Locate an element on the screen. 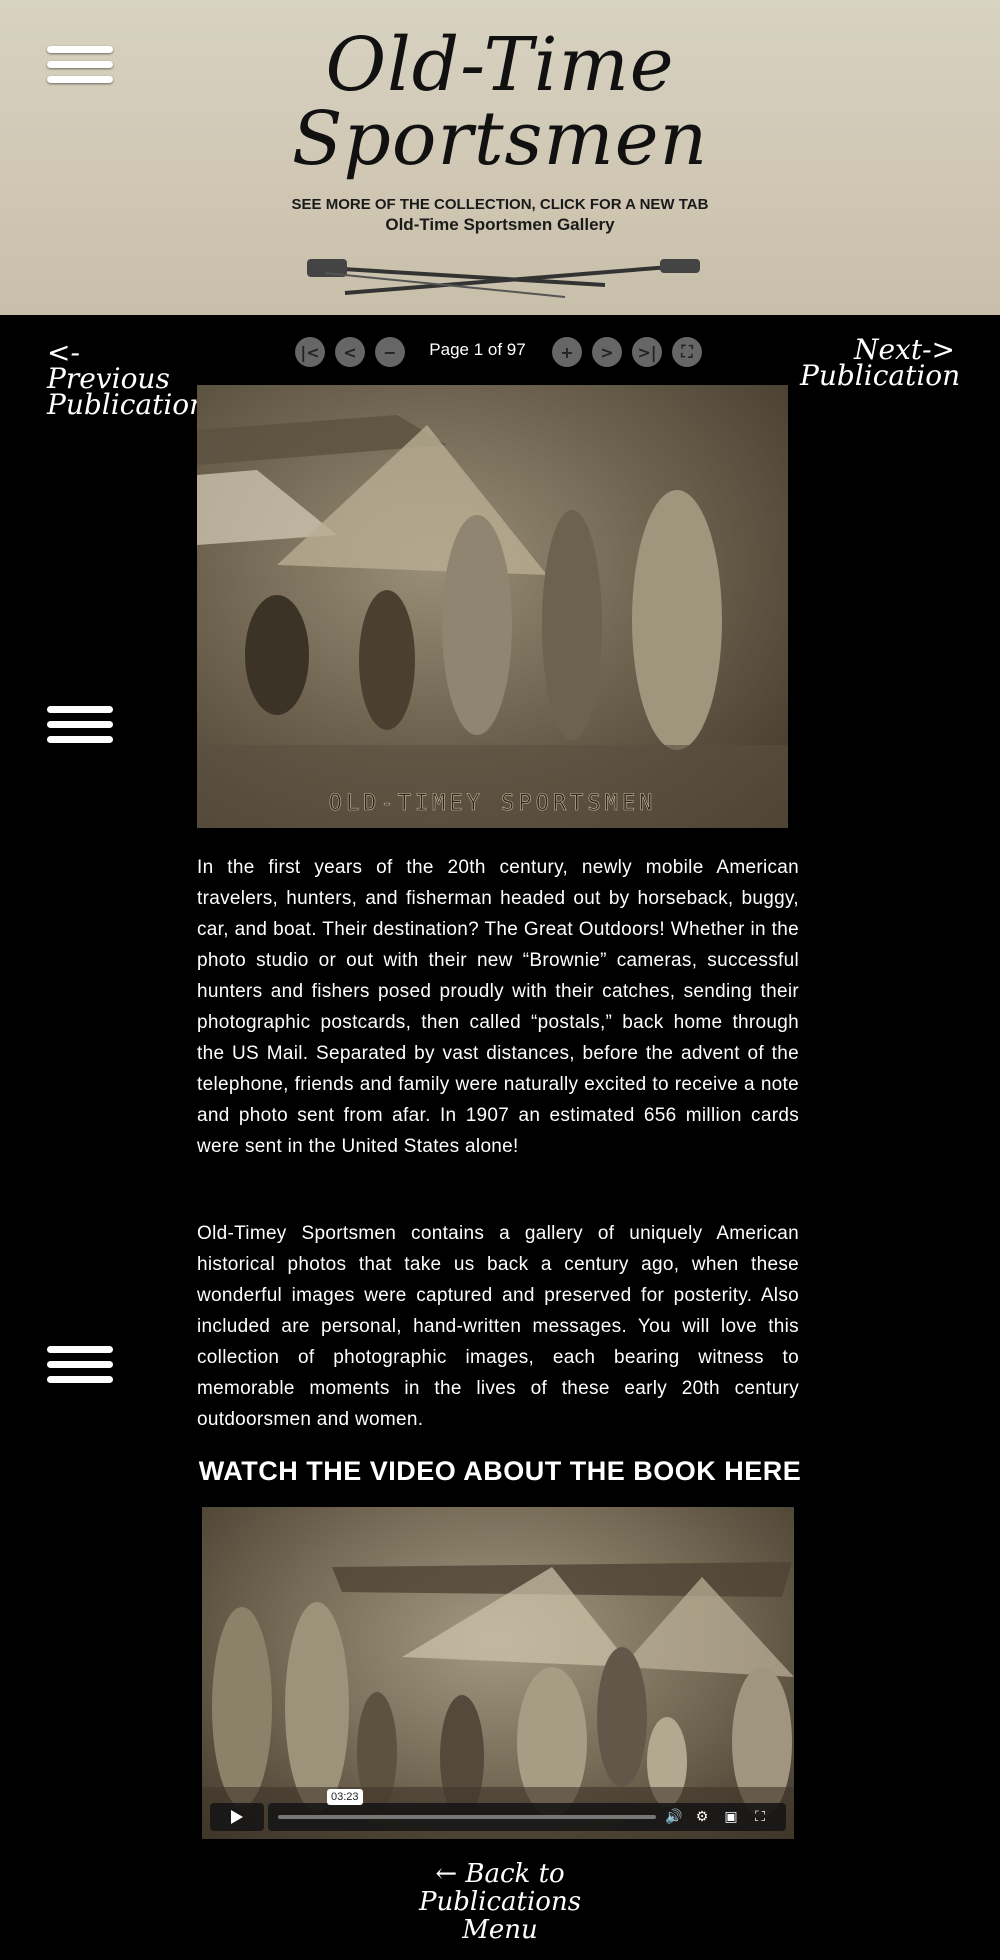  fullscreen-icon: ⛶ is located at coordinates (687, 352).